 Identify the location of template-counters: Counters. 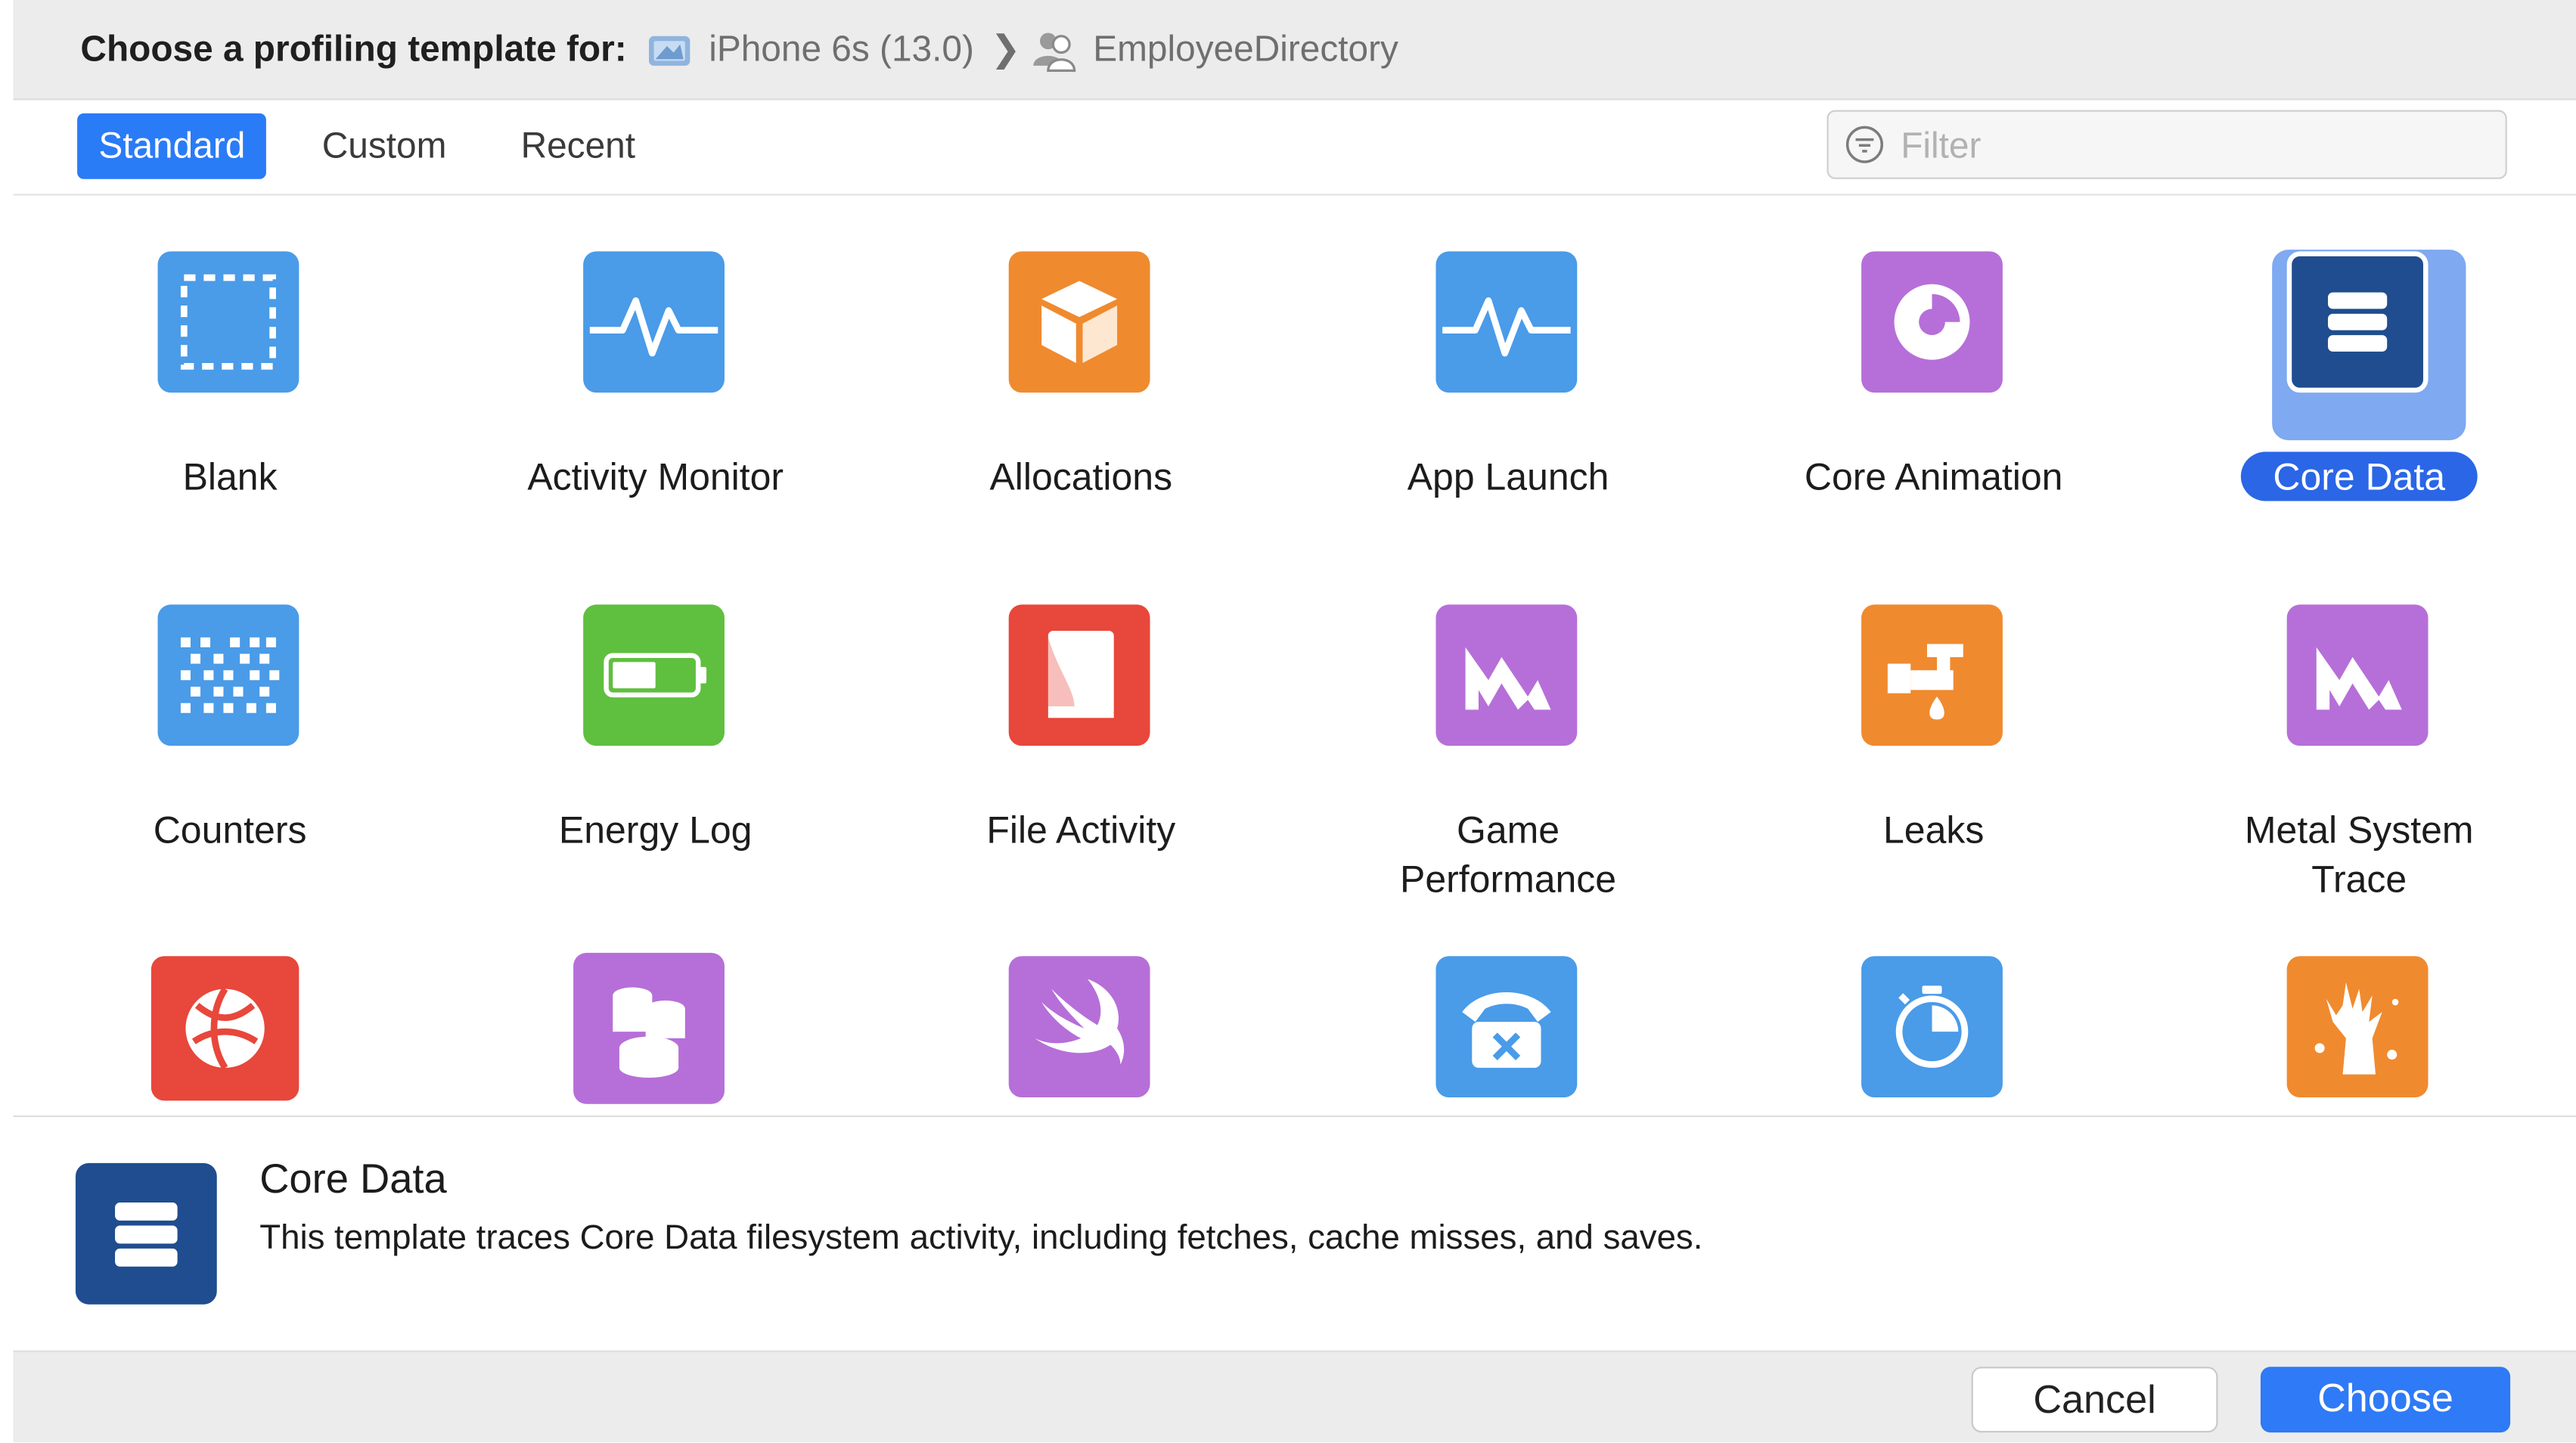
(230, 728).